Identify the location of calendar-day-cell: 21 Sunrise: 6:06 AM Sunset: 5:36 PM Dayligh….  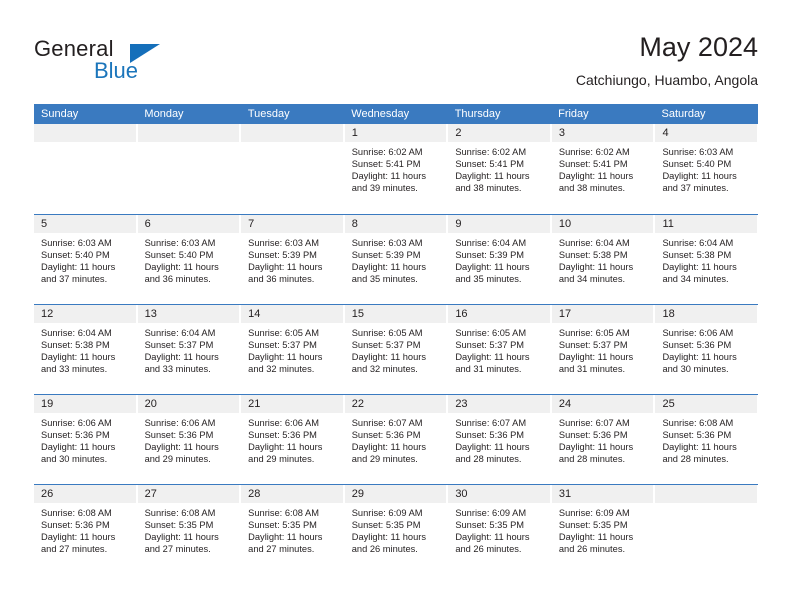
(293, 439).